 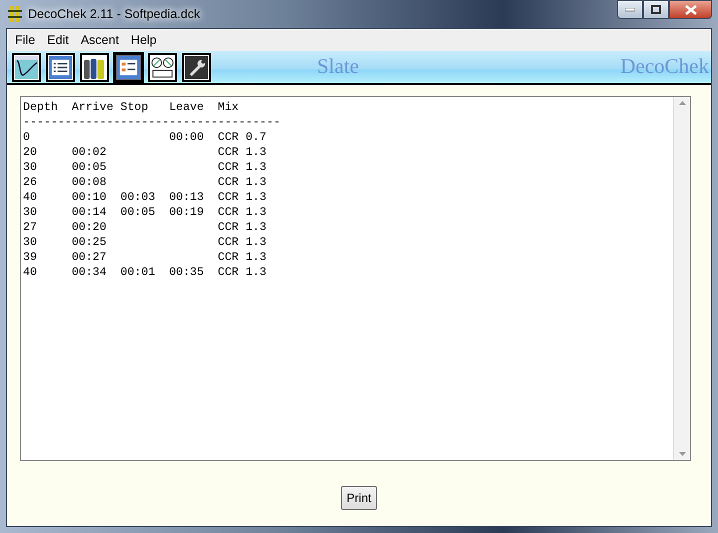 I want to click on table-cell: 00:14, so click(x=89, y=212).